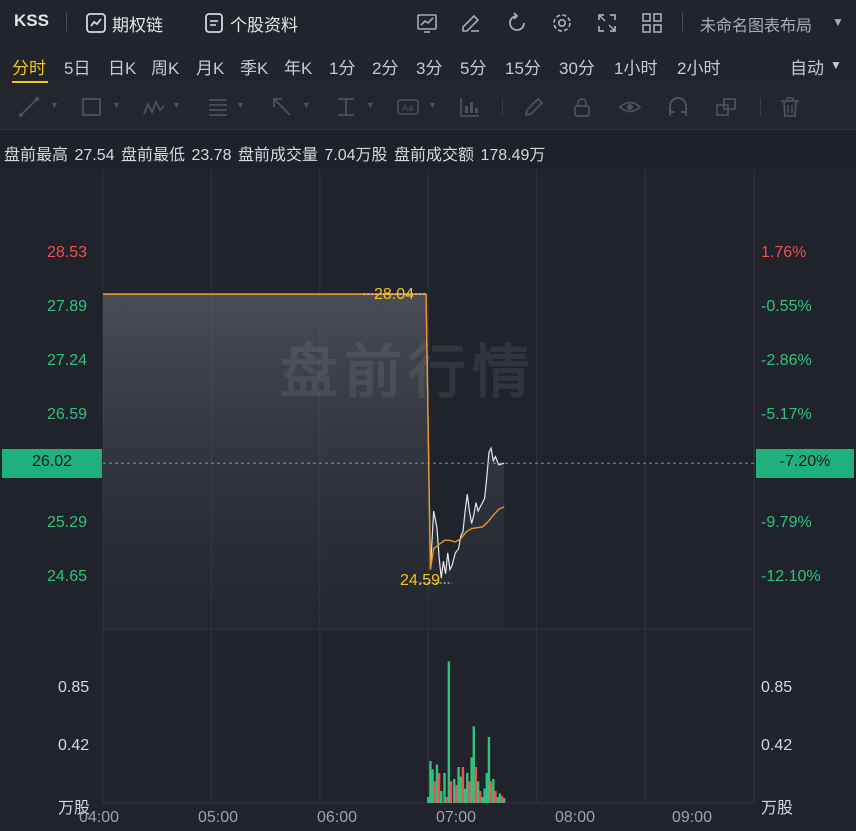 The image size is (856, 831). I want to click on wave-pattern-tool-icon, so click(154, 107).